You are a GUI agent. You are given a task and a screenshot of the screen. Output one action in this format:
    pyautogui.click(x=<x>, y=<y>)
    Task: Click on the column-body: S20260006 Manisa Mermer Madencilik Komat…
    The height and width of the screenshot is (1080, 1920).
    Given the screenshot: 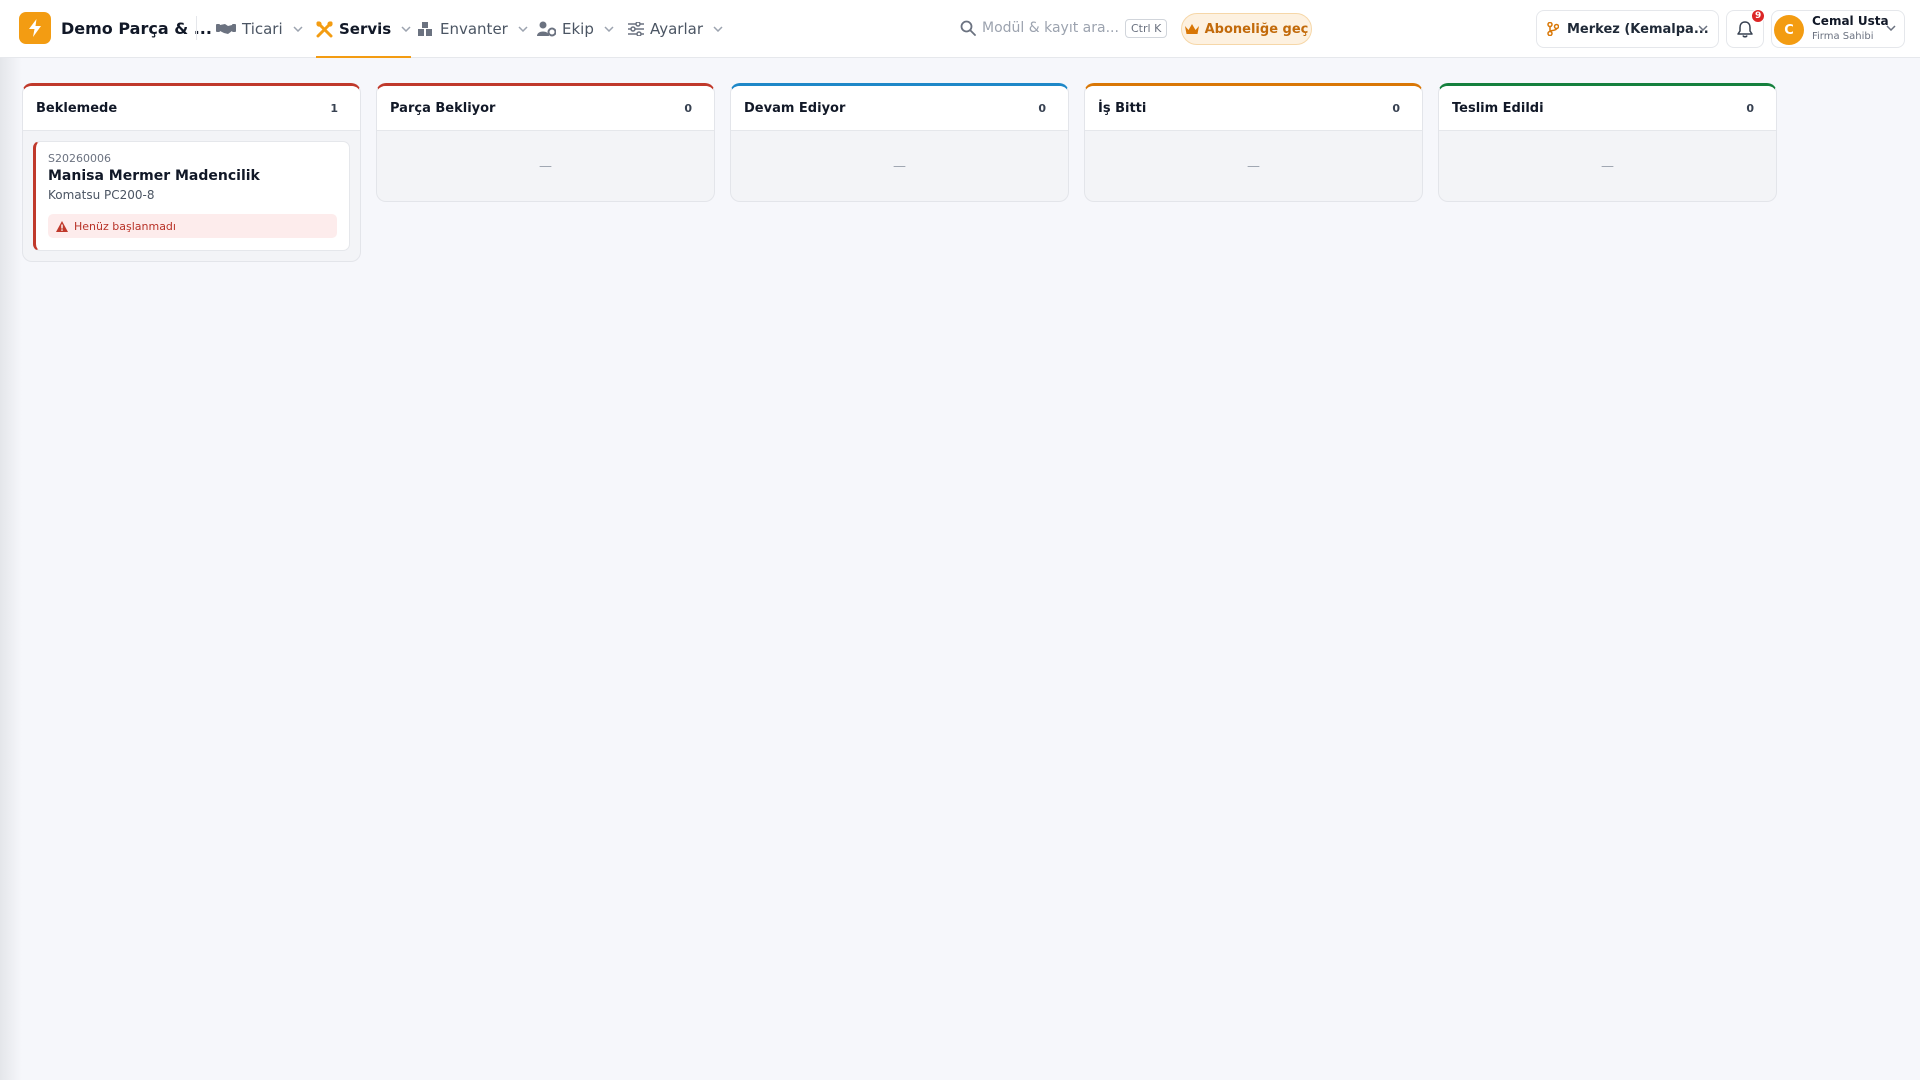 What is the action you would take?
    pyautogui.click(x=191, y=196)
    